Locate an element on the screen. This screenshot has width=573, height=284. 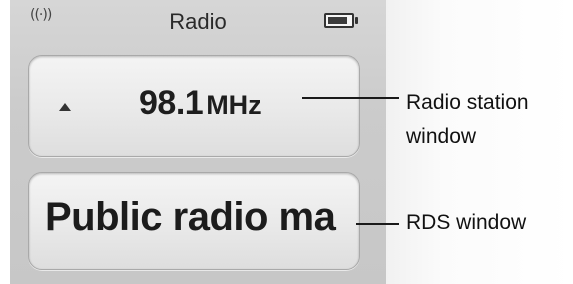
battery-level is located at coordinates (337, 20).